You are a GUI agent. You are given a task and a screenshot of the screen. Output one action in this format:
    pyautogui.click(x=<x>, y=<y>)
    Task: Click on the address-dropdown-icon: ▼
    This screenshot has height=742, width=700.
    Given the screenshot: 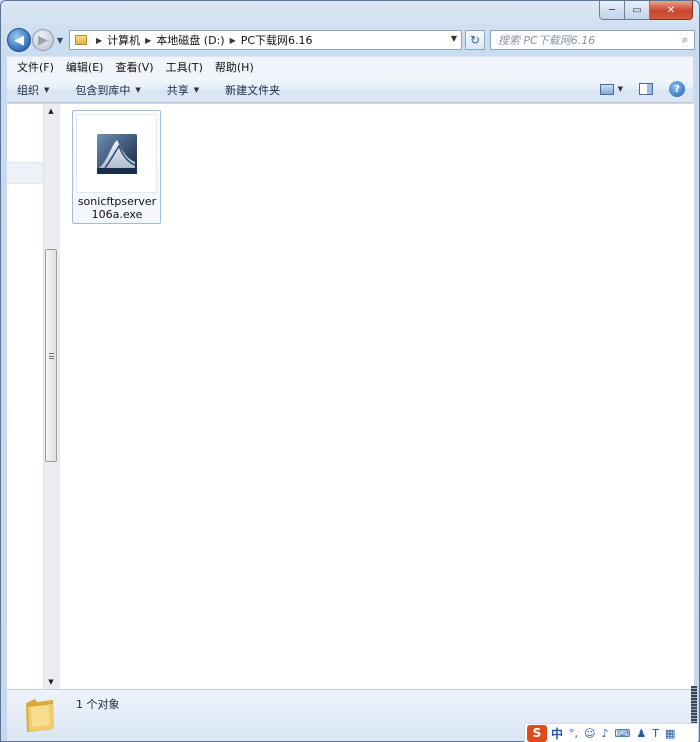 What is the action you would take?
    pyautogui.click(x=454, y=38)
    